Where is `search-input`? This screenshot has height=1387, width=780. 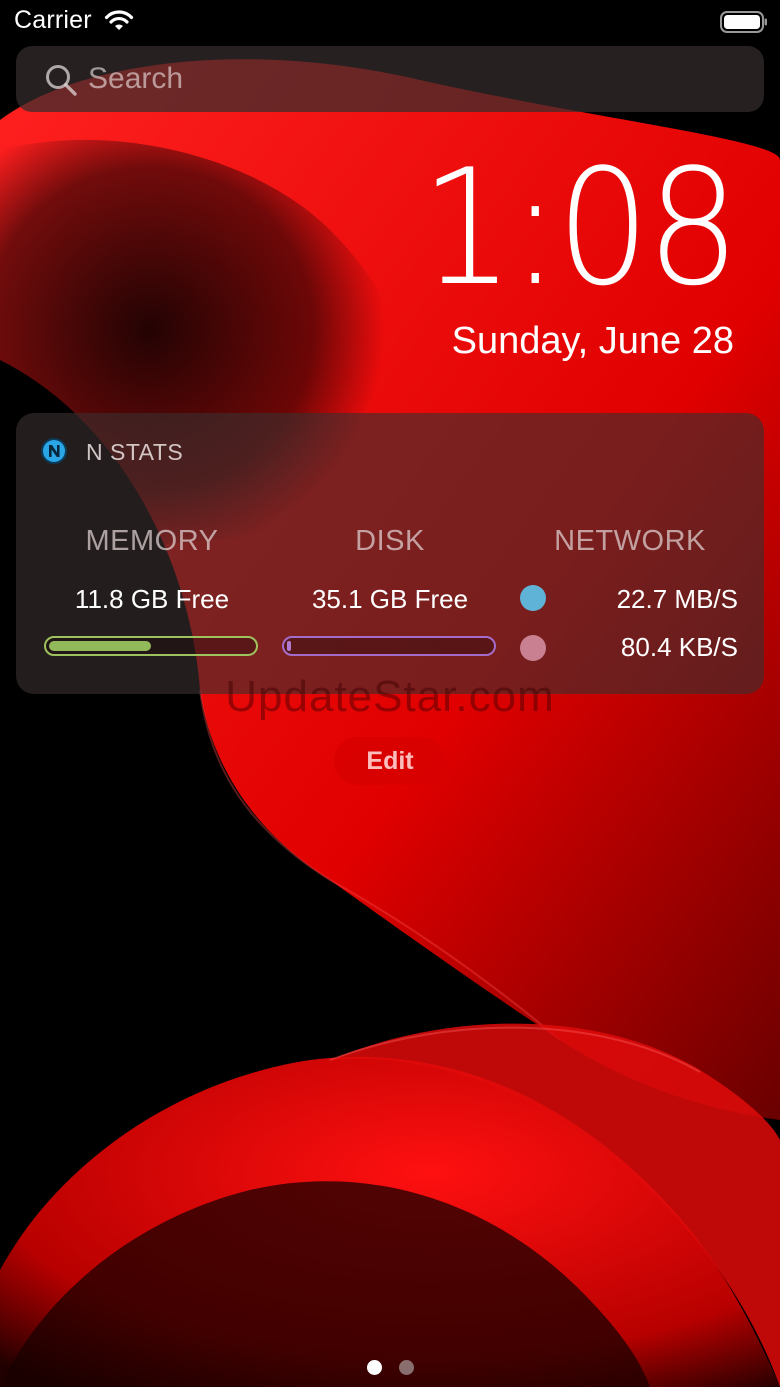 search-input is located at coordinates (408, 79).